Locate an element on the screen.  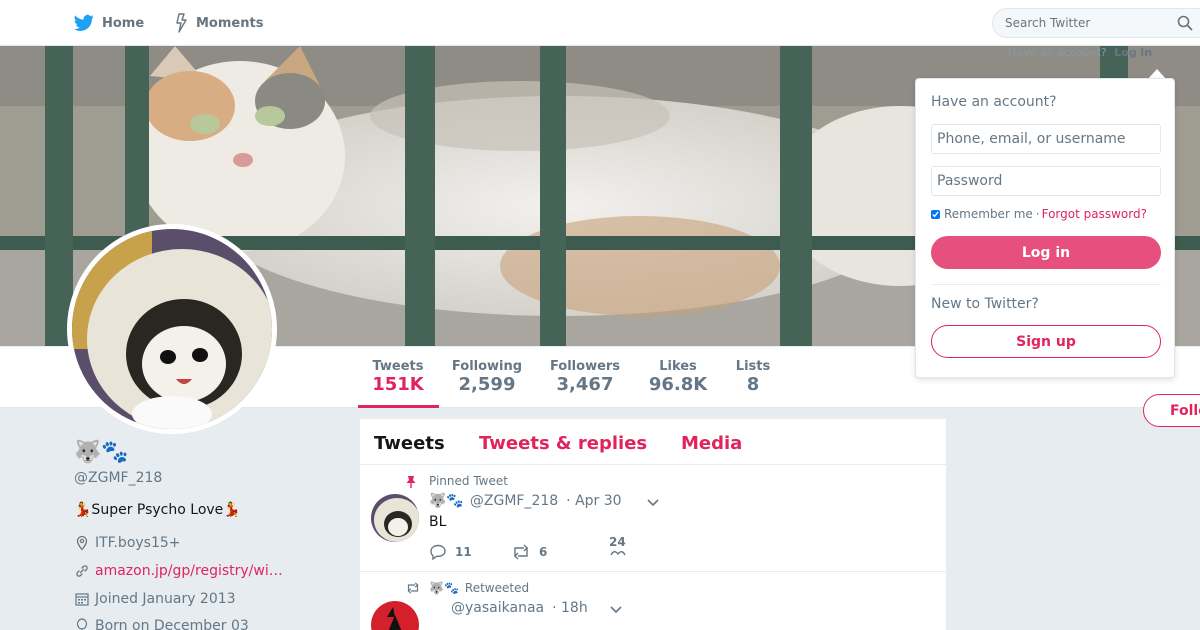
like-action: 24 is located at coordinates (622, 546).